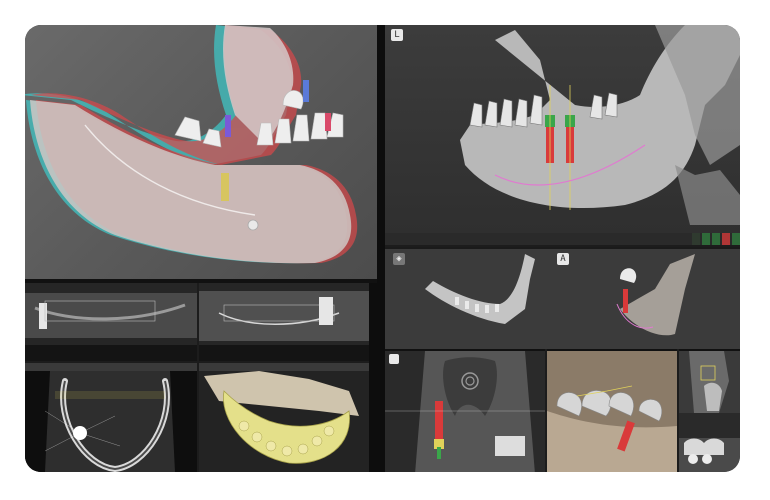 The height and width of the screenshot is (500, 770). I want to click on view-label-badge: L, so click(397, 35).